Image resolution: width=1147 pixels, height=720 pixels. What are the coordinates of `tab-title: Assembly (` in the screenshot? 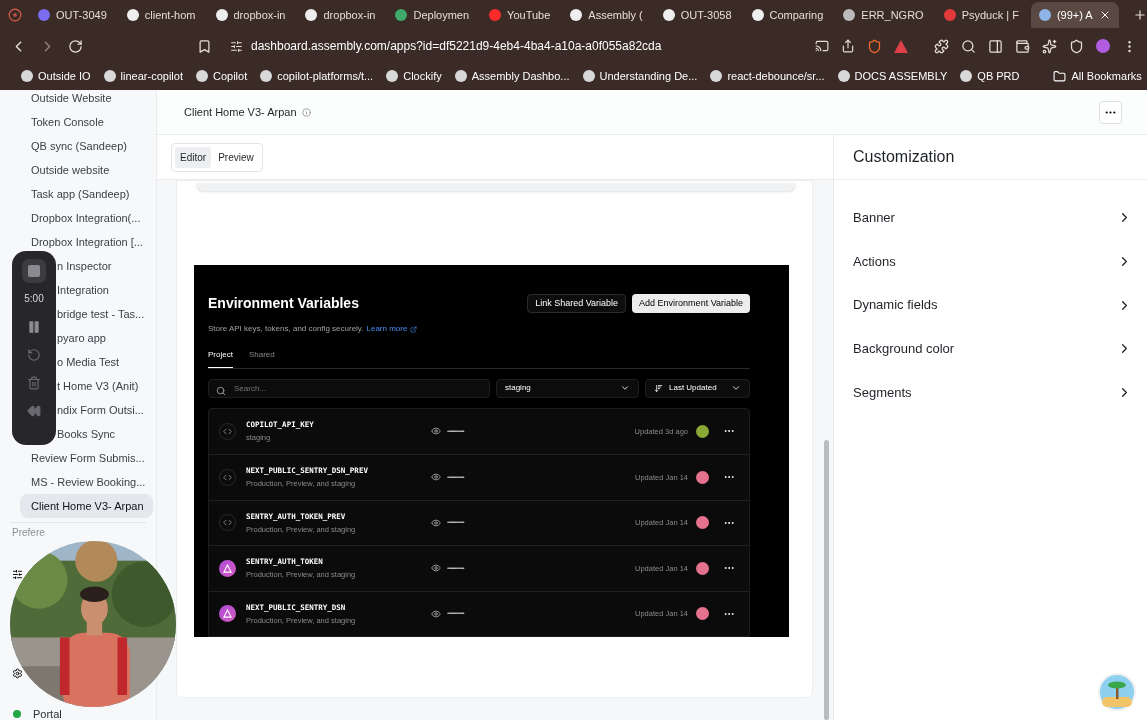 It's located at (615, 15).